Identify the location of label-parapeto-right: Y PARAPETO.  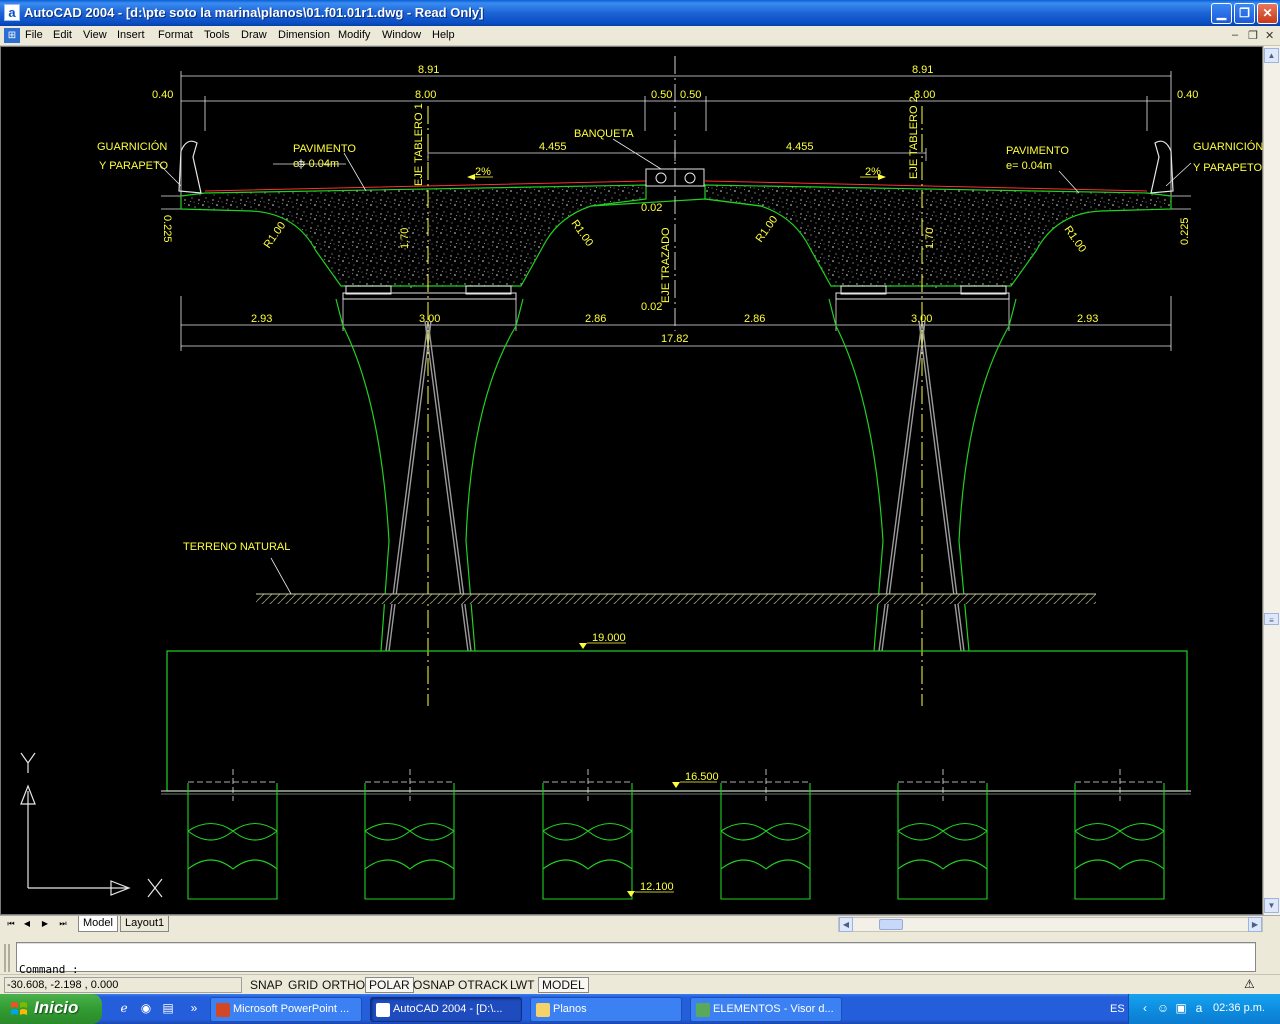
(1228, 168).